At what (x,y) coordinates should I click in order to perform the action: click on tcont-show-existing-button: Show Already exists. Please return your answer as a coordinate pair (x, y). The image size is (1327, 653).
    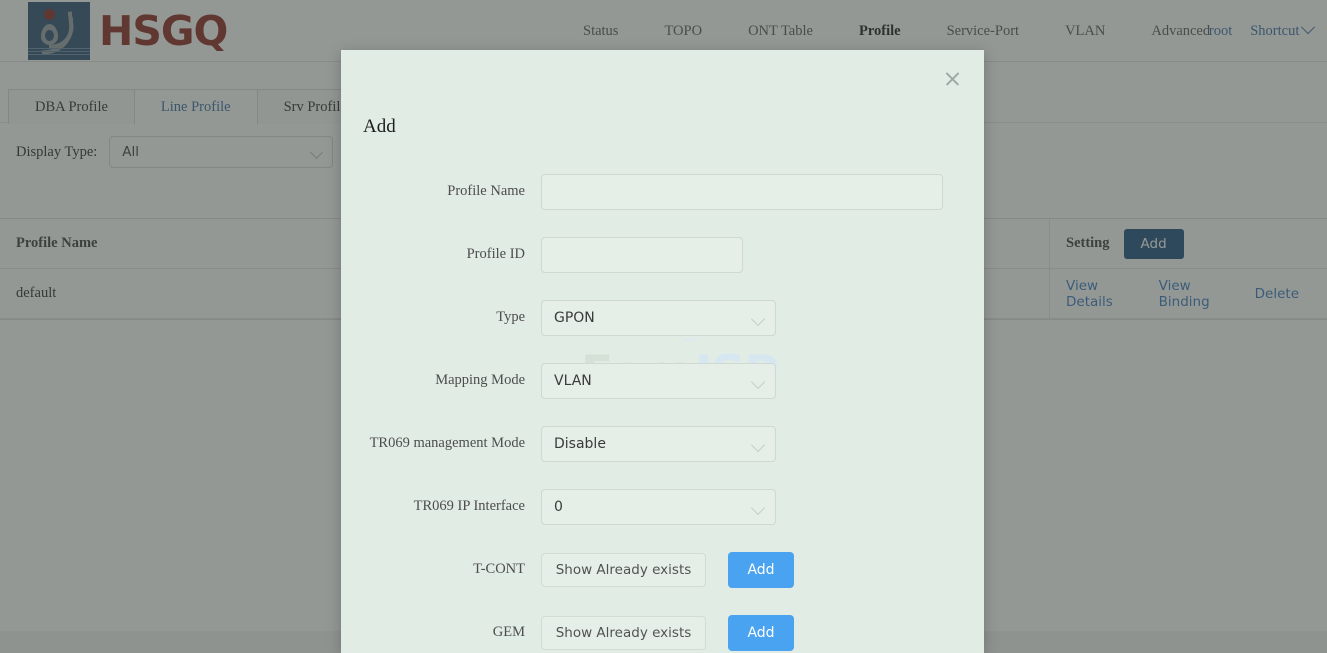
    Looking at the image, I should click on (623, 569).